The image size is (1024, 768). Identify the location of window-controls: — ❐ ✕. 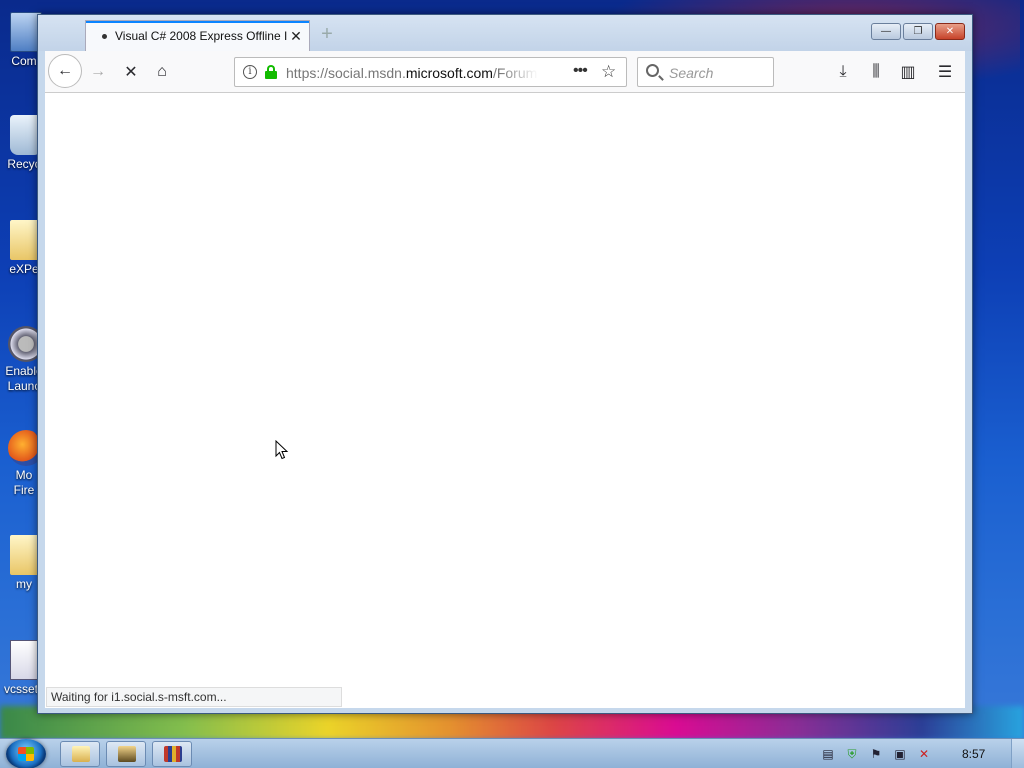
(918, 31).